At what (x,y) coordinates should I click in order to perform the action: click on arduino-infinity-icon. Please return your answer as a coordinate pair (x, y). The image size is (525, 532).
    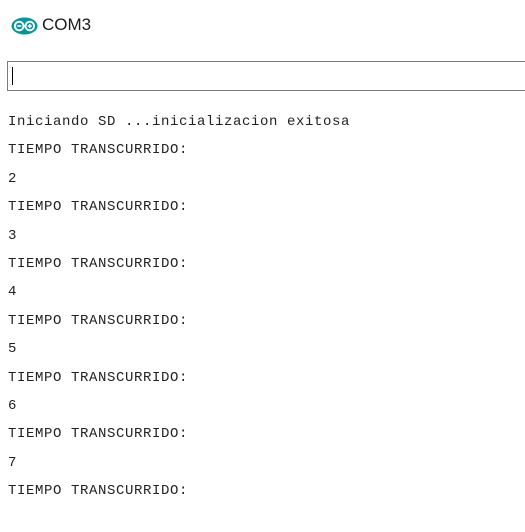
    Looking at the image, I should click on (24, 26).